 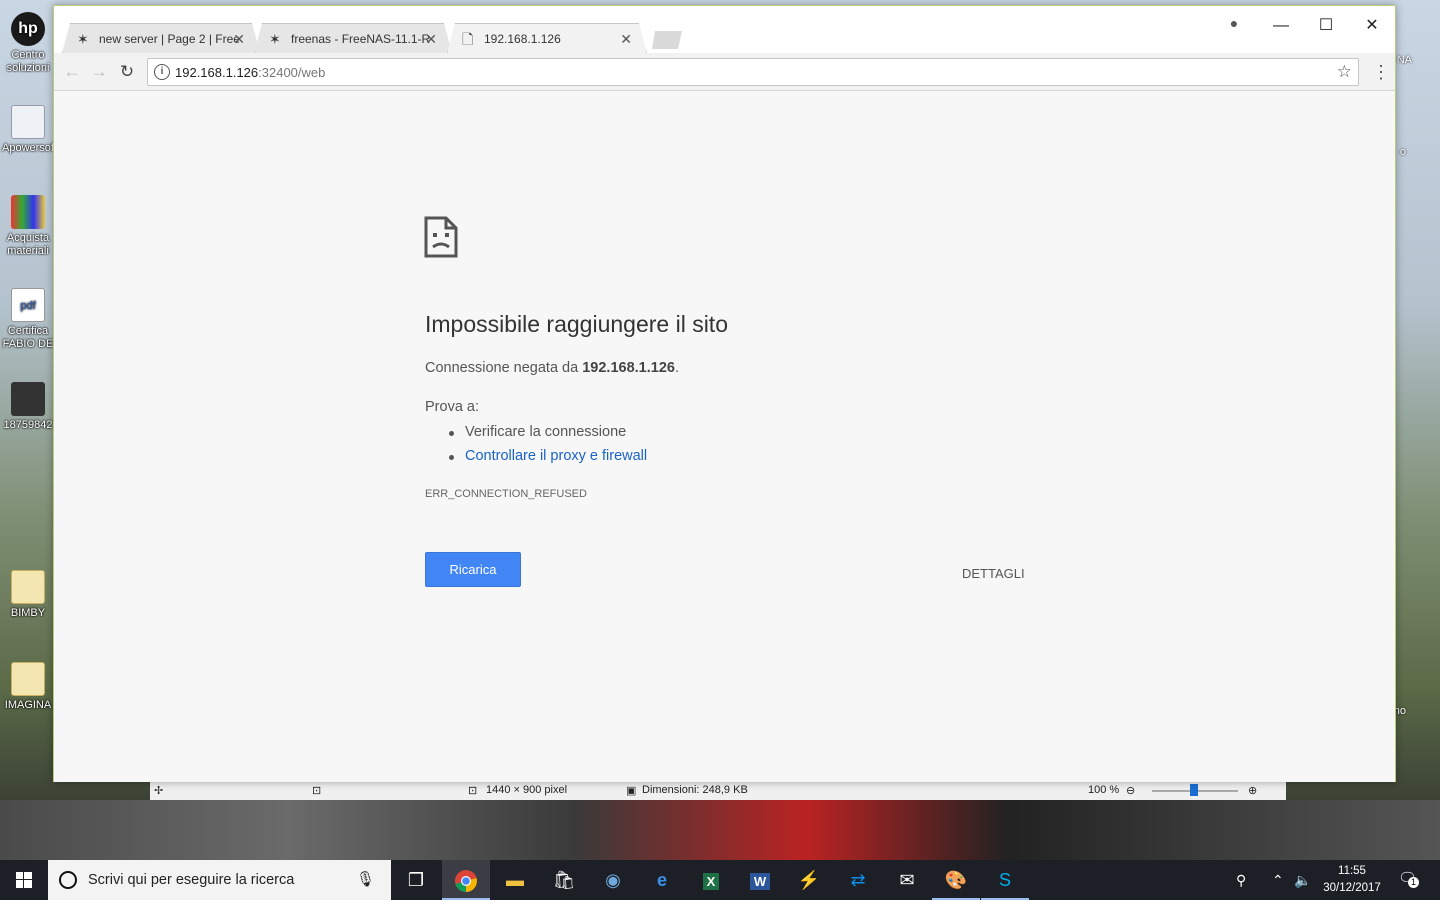 What do you see at coordinates (1372, 26) in the screenshot?
I see `close-window-button: ✕` at bounding box center [1372, 26].